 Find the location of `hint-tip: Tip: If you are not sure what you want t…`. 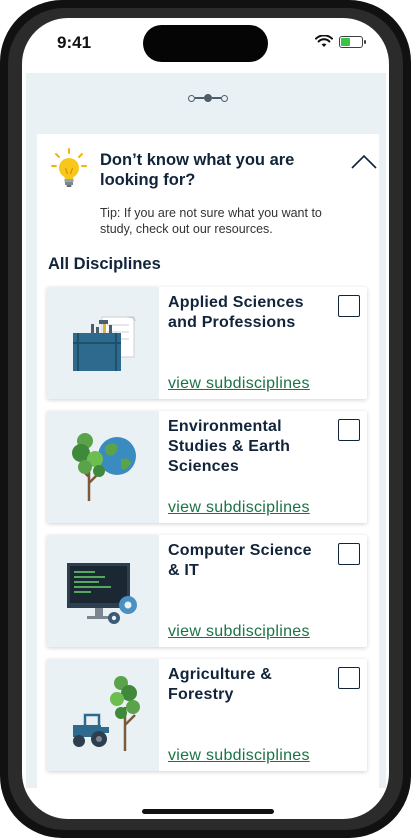

hint-tip: Tip: If you are not sure what you want t… is located at coordinates (211, 221).